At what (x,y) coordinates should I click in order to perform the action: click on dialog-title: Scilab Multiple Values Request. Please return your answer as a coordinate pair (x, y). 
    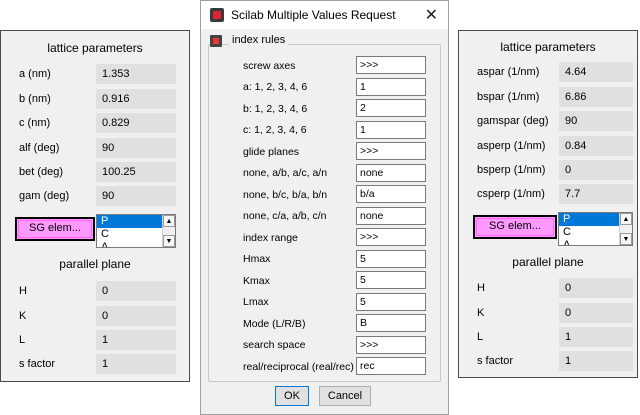
    Looking at the image, I should click on (313, 15).